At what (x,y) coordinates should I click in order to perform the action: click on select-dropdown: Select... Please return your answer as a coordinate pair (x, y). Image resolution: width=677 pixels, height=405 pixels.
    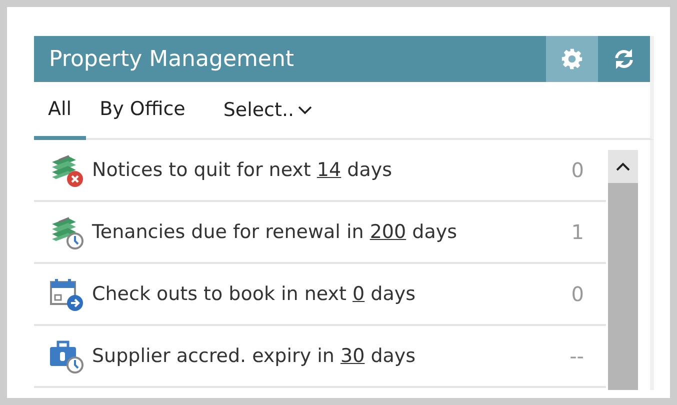
    Looking at the image, I should click on (255, 110).